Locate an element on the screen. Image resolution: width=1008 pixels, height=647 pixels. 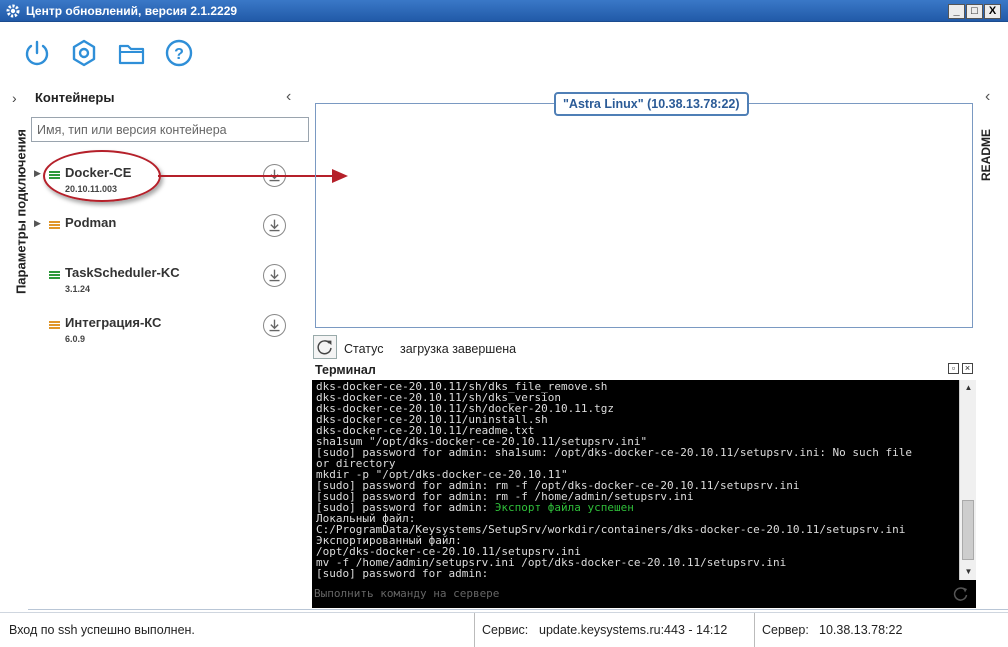
statusbar-message: Вход по ssh успешно выполнен. is located at coordinates (102, 630).